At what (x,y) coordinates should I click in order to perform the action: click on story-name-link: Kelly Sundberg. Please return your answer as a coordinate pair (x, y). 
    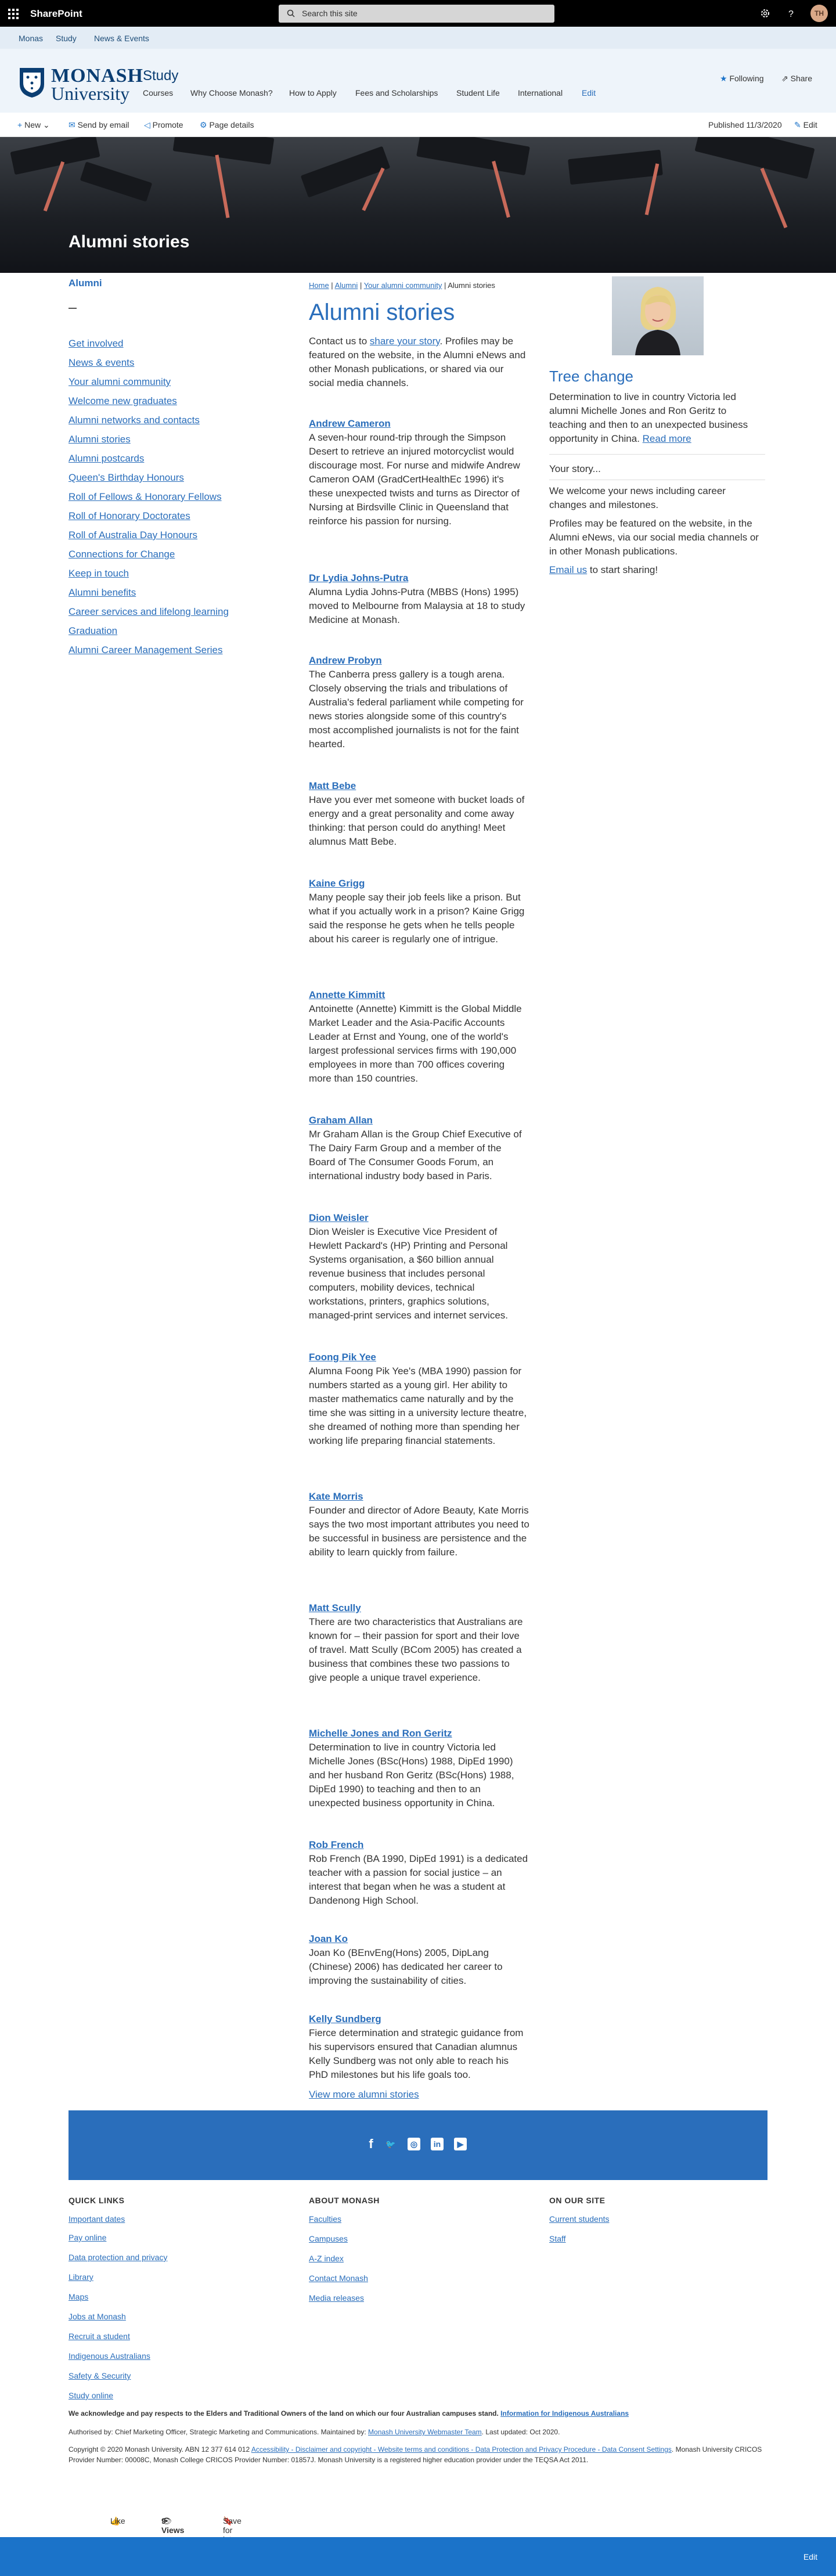
    Looking at the image, I should click on (419, 2019).